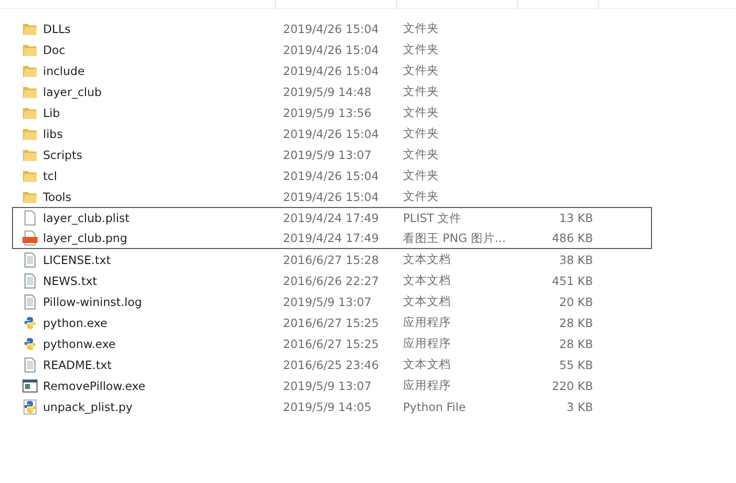 This screenshot has width=736, height=483. I want to click on image-file-icon, so click(30, 238).